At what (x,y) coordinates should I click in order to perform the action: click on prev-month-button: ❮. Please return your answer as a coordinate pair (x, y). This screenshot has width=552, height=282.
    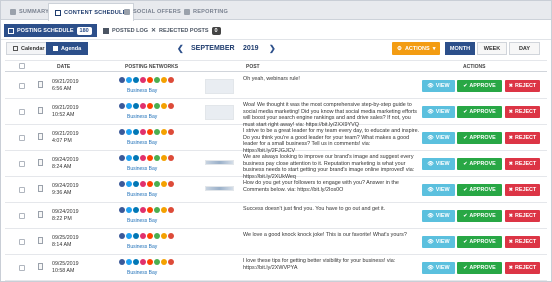
    Looking at the image, I should click on (180, 48).